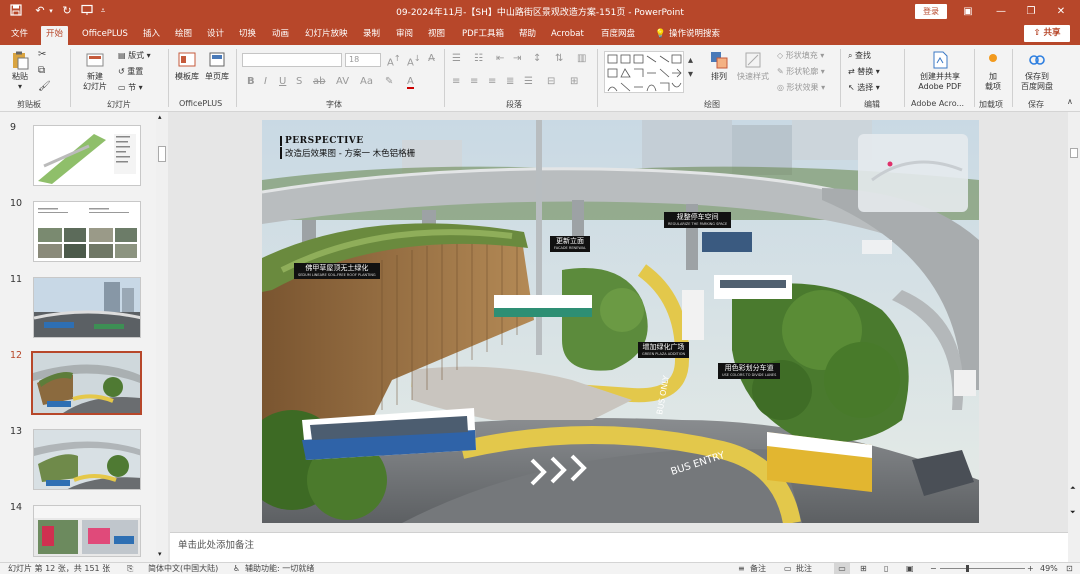 The height and width of the screenshot is (574, 1080). What do you see at coordinates (41, 70) in the screenshot?
I see `copy-icon: ⧉` at bounding box center [41, 70].